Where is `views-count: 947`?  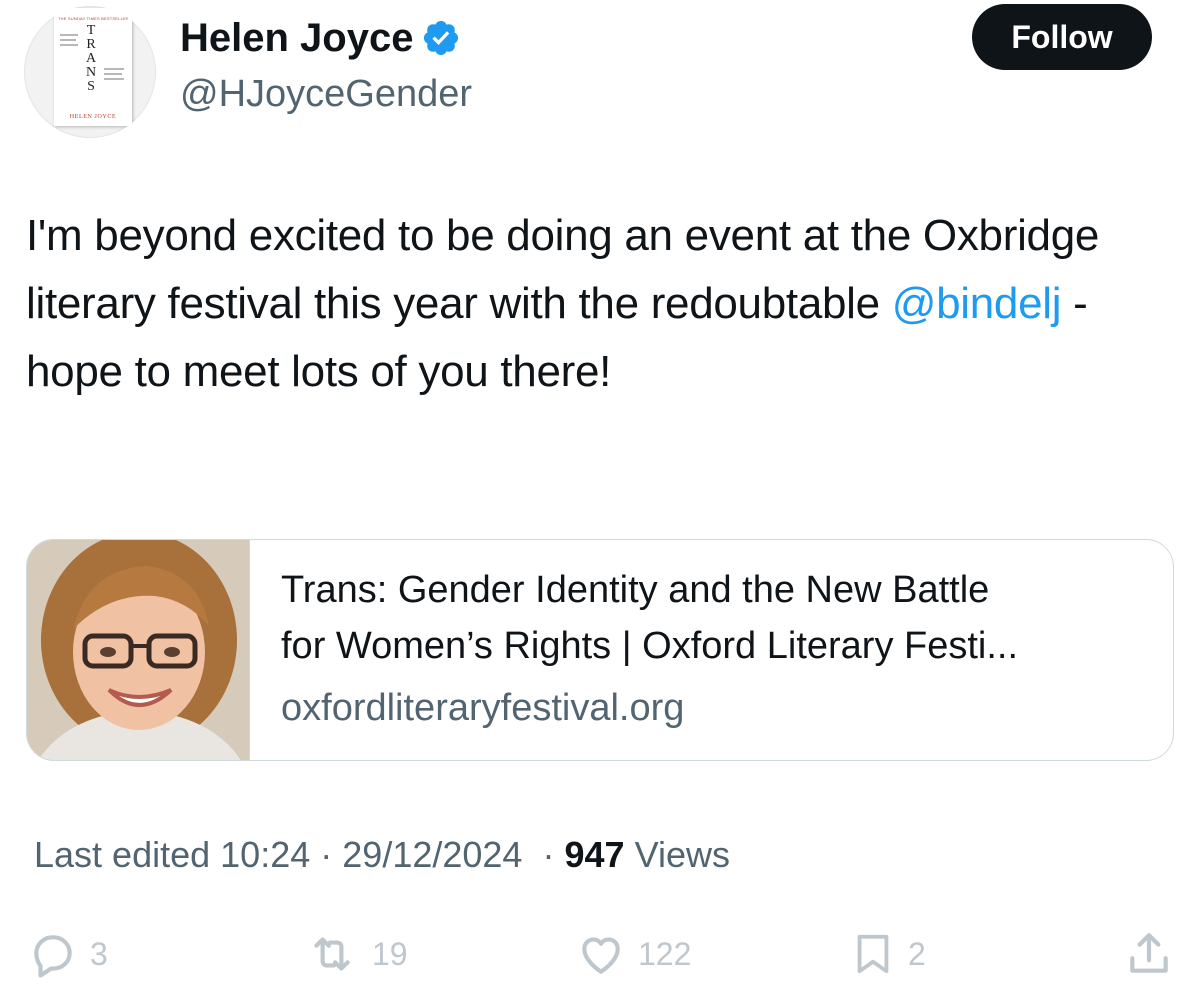
views-count: 947 is located at coordinates (594, 854).